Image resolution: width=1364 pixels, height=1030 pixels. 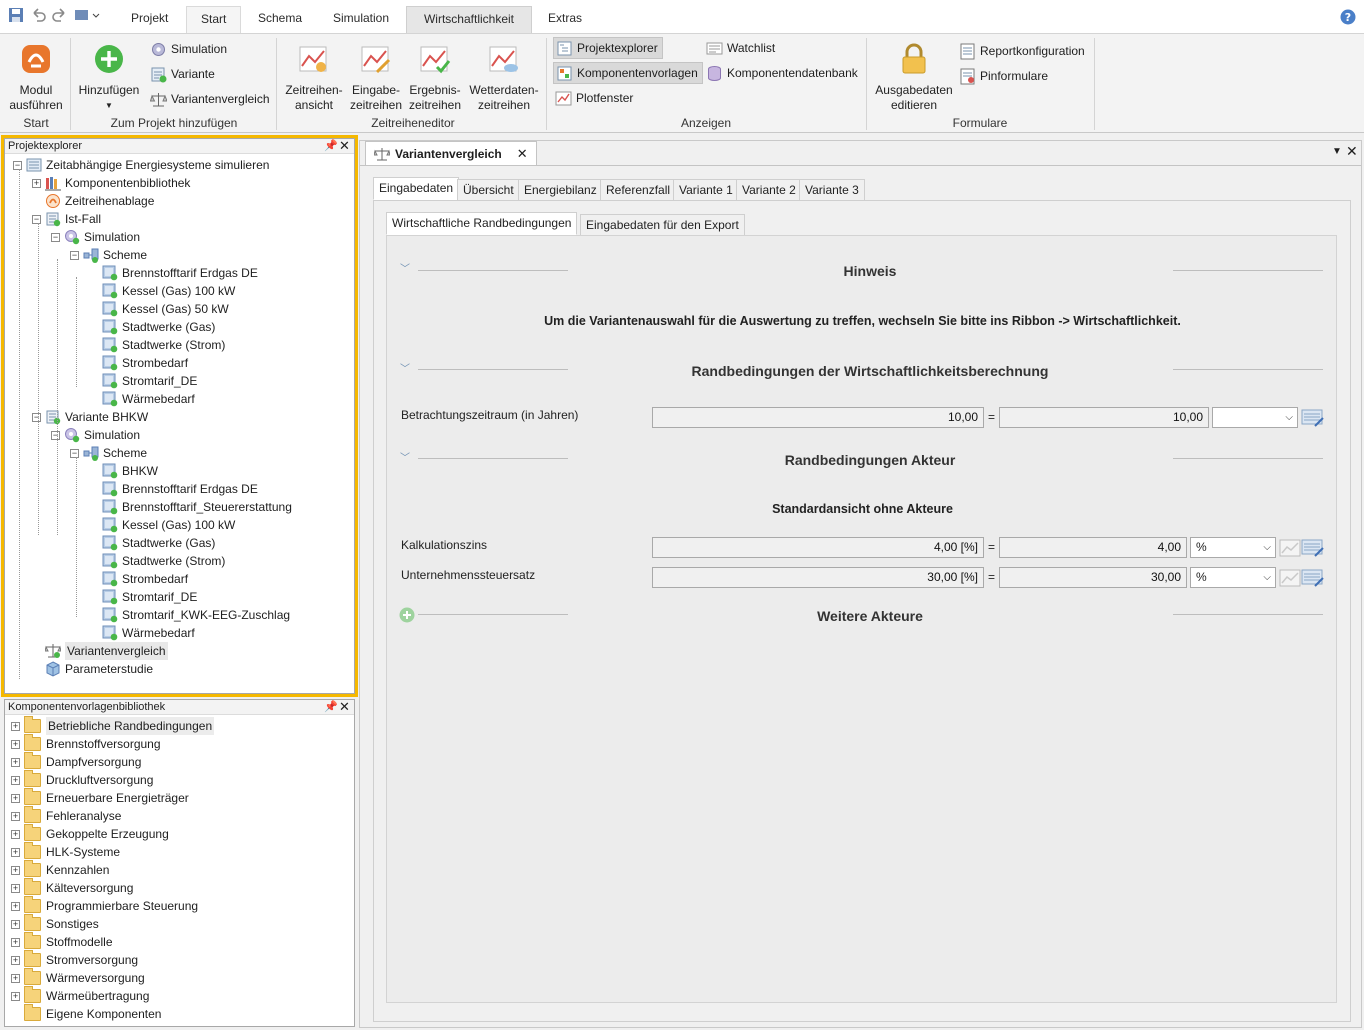 What do you see at coordinates (832, 190) in the screenshot?
I see `tab-variante-3: Variante 3` at bounding box center [832, 190].